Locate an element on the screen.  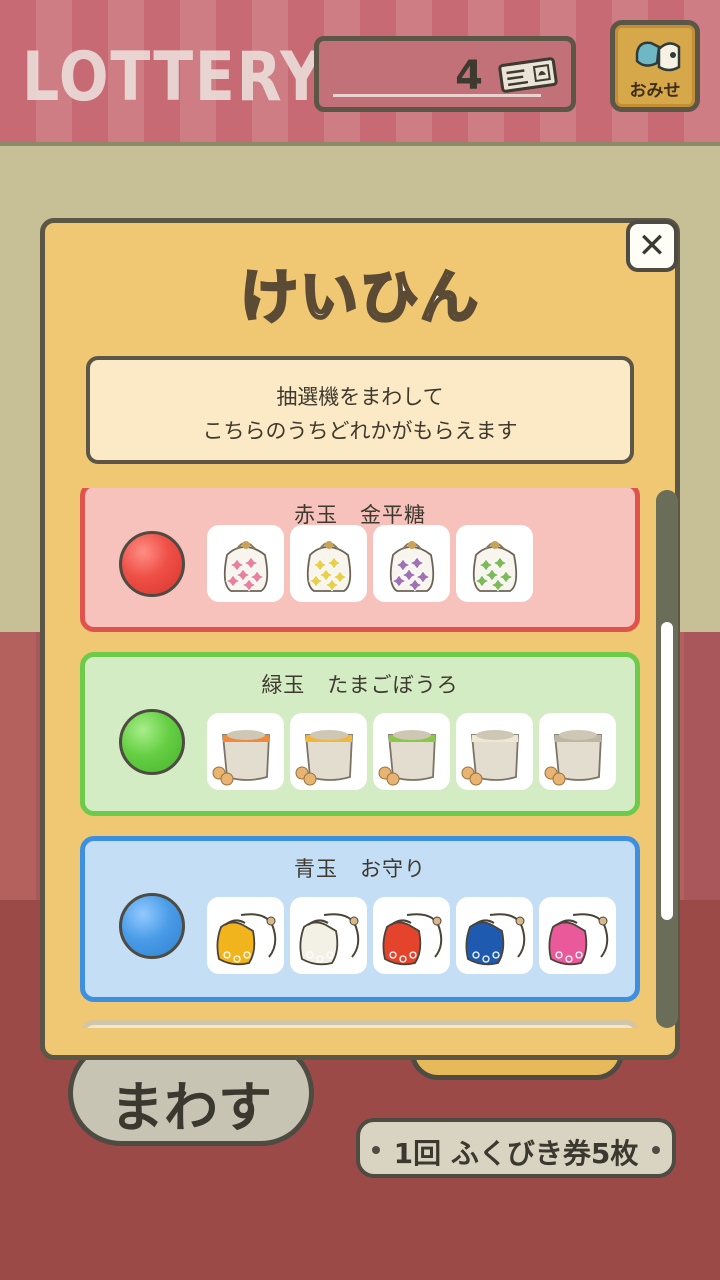
cost-label: 1回 ふくびき券5枚 is located at coordinates (516, 1153).